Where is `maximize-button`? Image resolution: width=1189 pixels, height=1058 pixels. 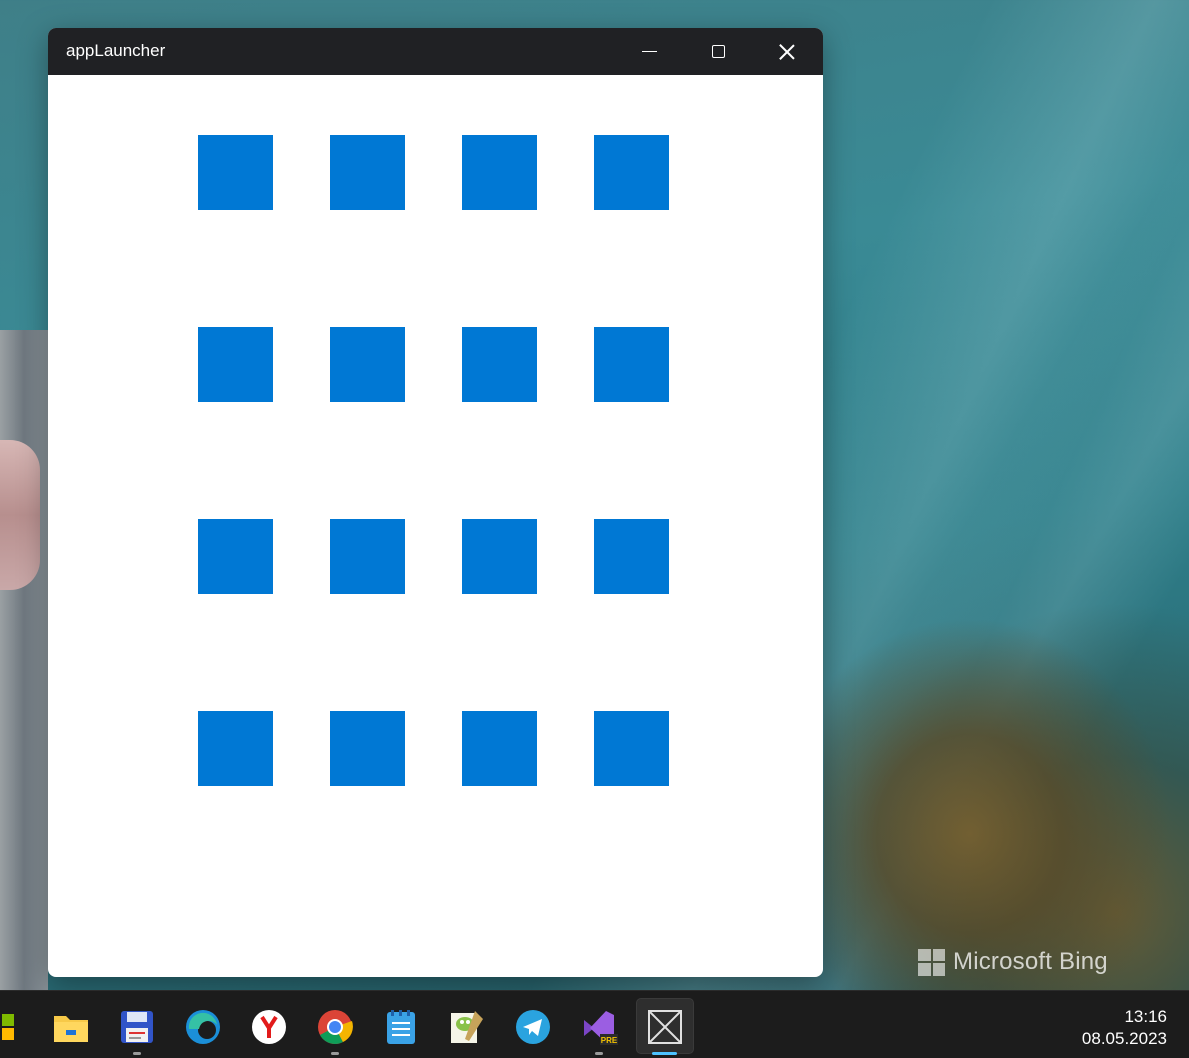
maximize-button is located at coordinates (718, 51).